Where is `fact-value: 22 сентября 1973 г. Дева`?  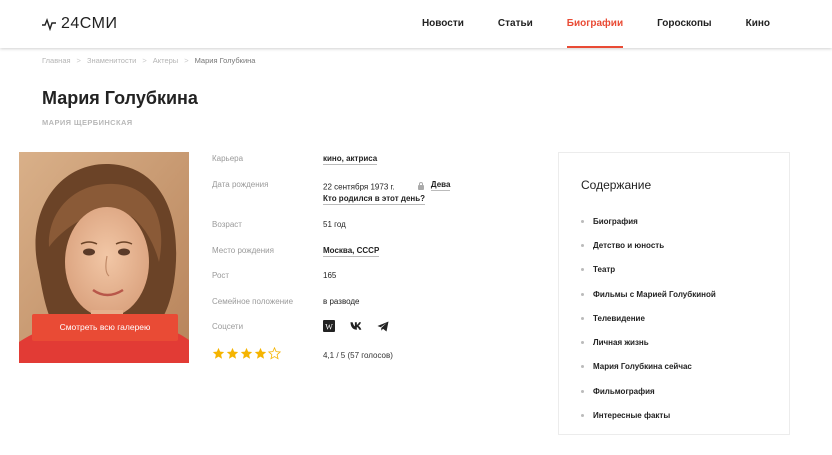 fact-value: 22 сентября 1973 г. Дева is located at coordinates (387, 186).